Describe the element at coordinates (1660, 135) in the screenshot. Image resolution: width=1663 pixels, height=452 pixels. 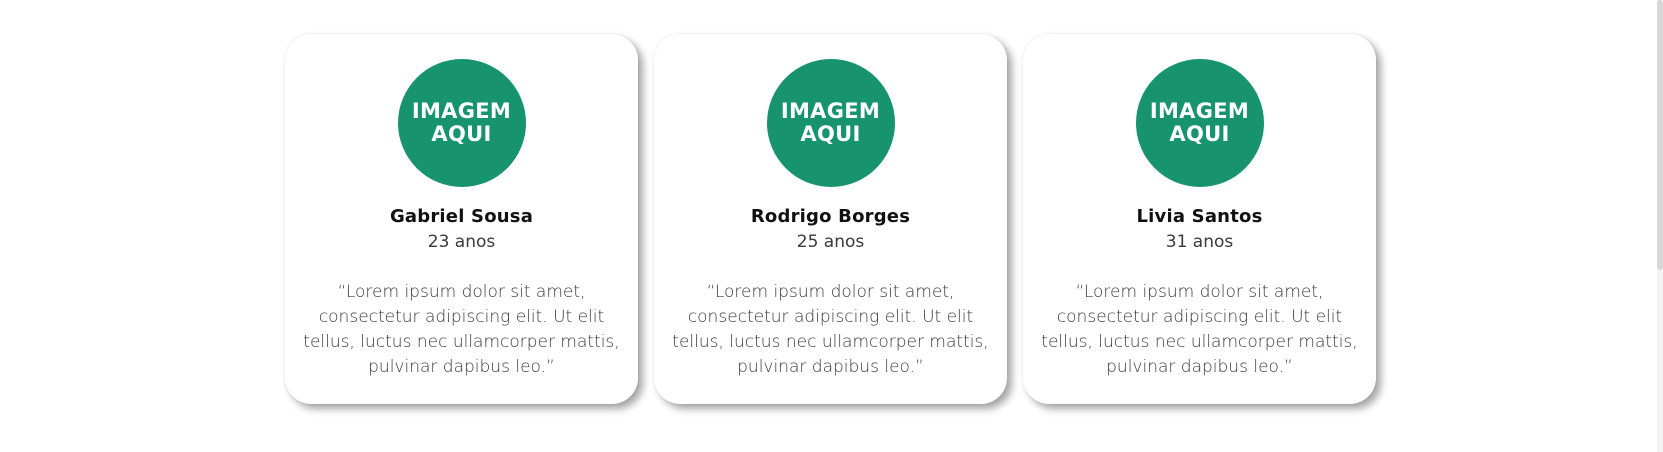
I see `scrollbar-thumb` at that location.